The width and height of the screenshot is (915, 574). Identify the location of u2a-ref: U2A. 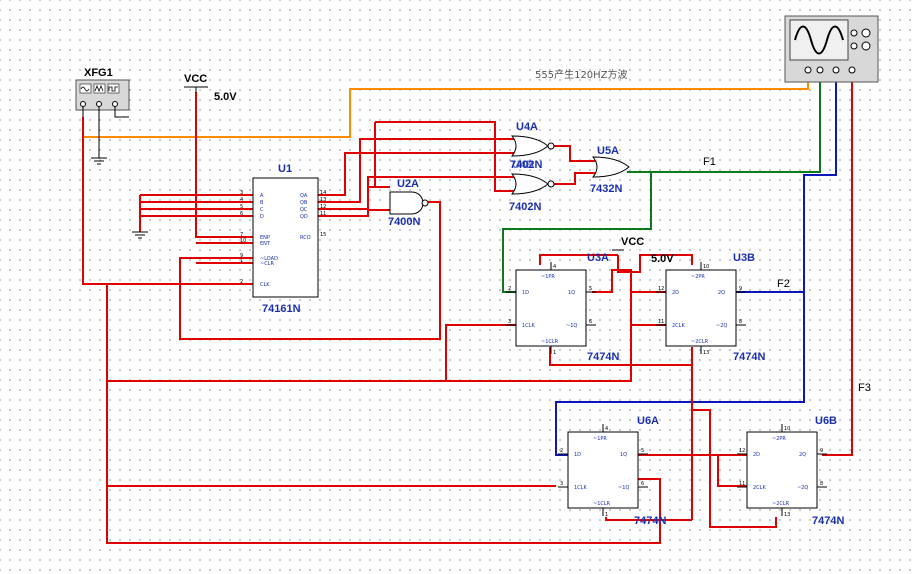
(408, 184).